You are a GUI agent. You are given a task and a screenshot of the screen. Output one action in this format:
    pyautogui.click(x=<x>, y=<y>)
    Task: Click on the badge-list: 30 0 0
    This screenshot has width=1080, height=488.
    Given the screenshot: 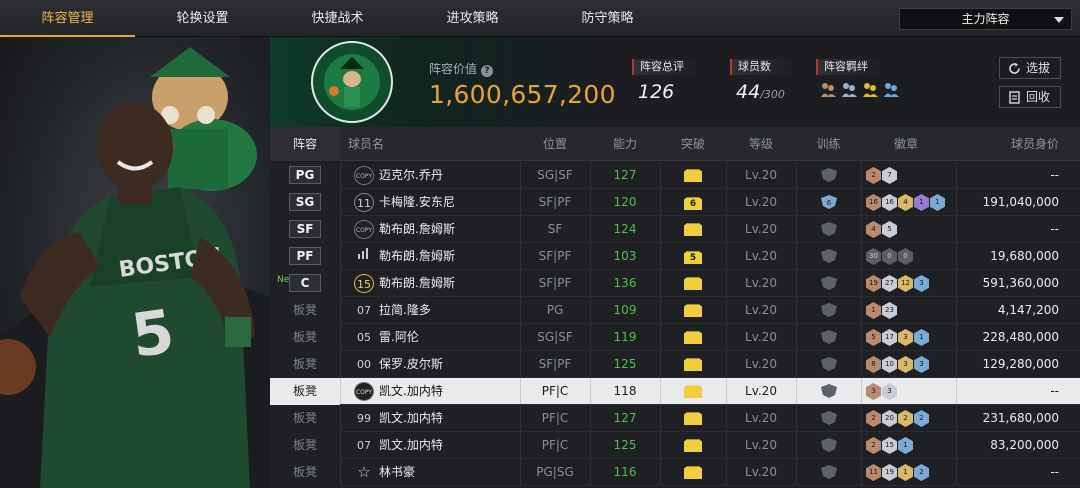 What is the action you would take?
    pyautogui.click(x=889, y=256)
    